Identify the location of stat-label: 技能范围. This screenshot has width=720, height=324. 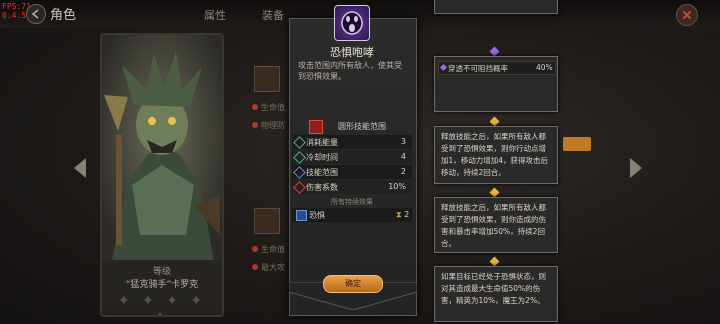
(322, 172).